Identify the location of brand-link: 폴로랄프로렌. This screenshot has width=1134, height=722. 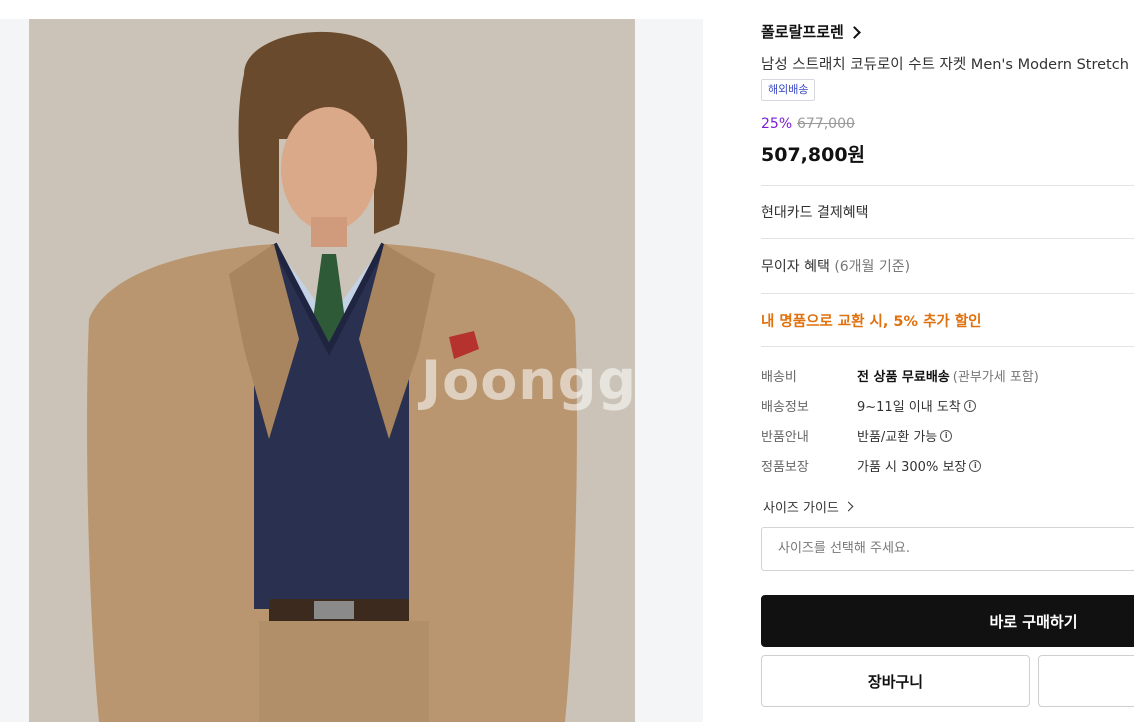
(811, 31).